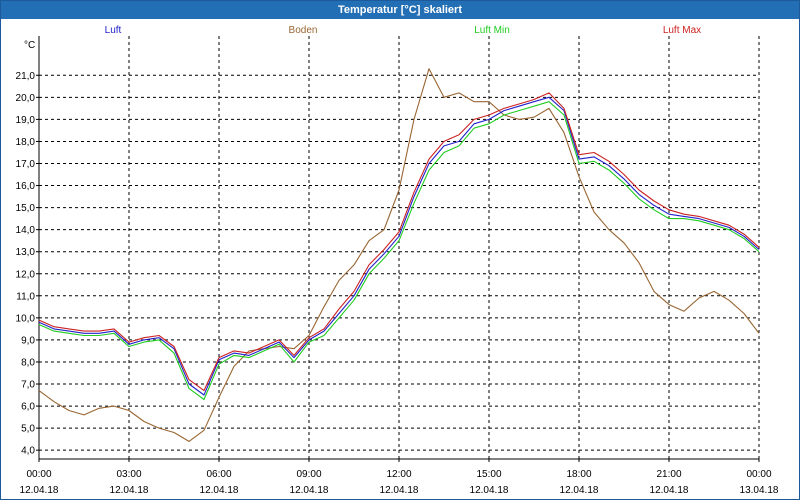 The height and width of the screenshot is (500, 800). What do you see at coordinates (26, 120) in the screenshot?
I see `y-tick-label: 19,0` at bounding box center [26, 120].